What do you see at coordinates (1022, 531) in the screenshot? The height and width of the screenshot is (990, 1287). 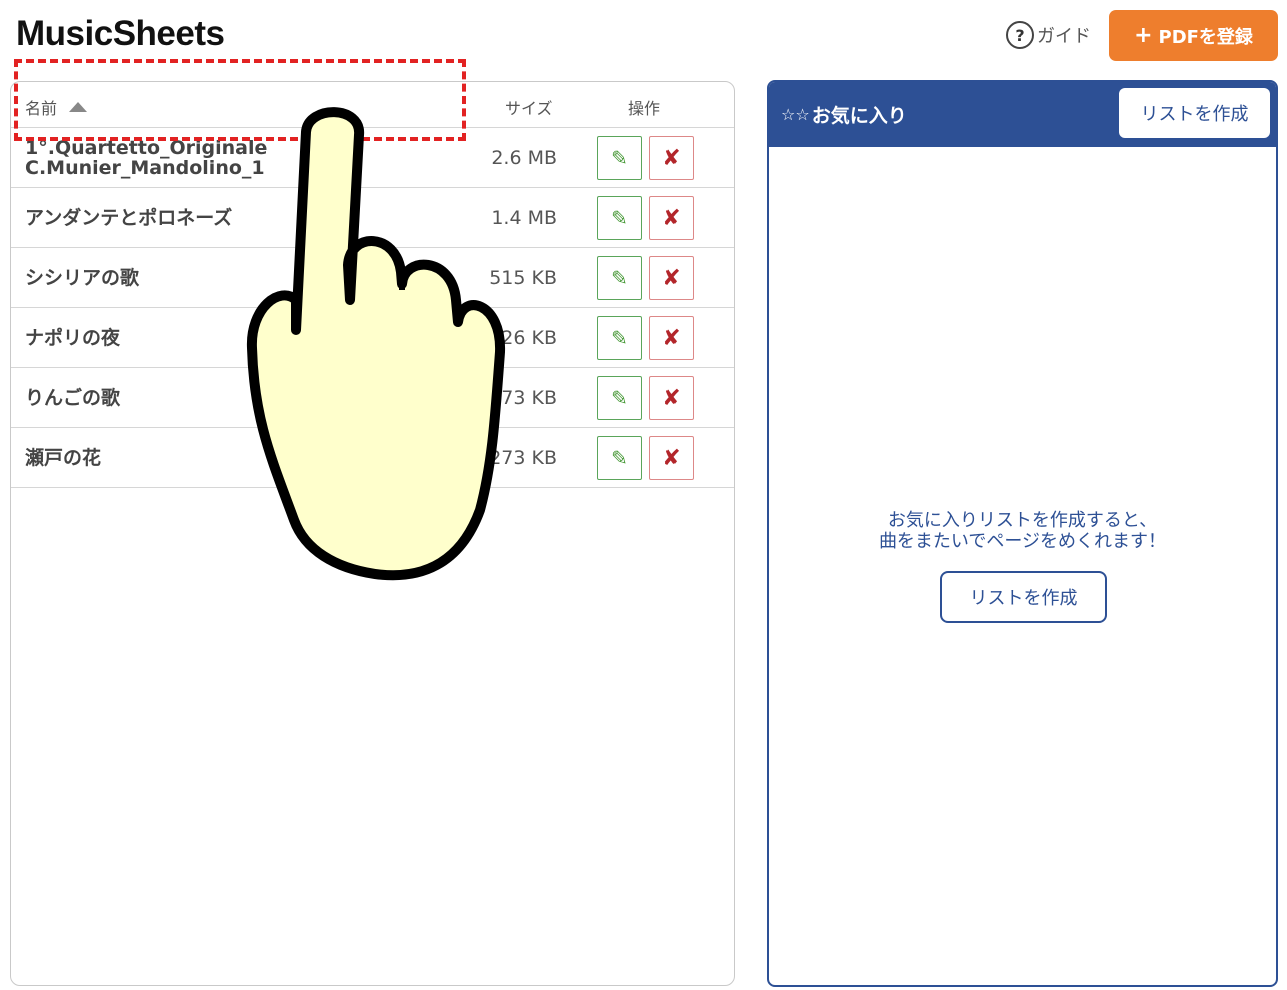 I see `favorites-empty-message: お気に入りリストを作成すると、 曲をまたいでページをめくれます！` at bounding box center [1022, 531].